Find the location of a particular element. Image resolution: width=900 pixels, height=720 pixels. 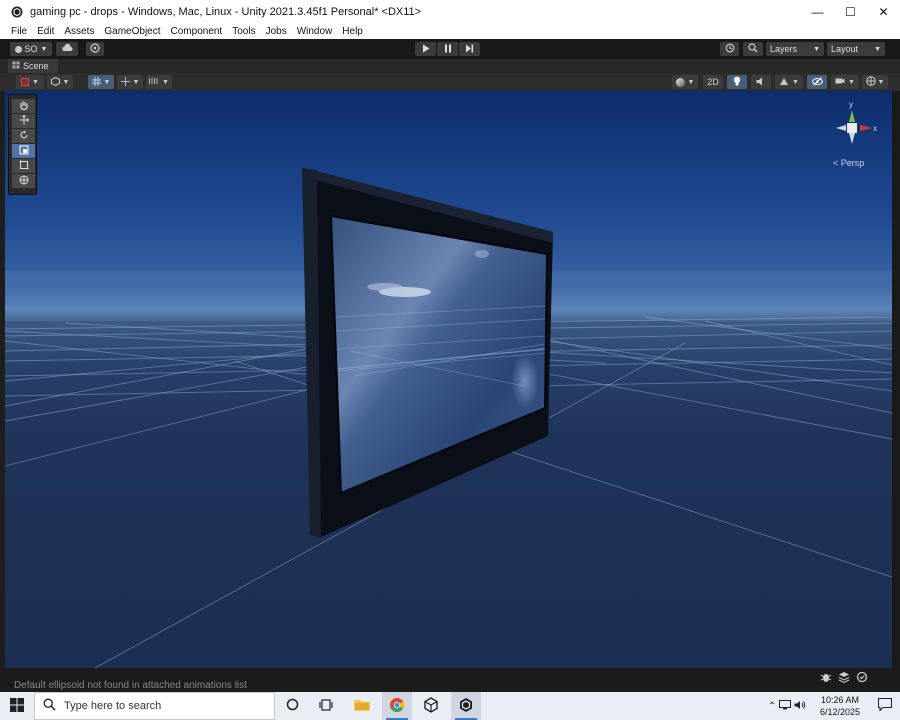

taskbar-search is located at coordinates (154, 706).